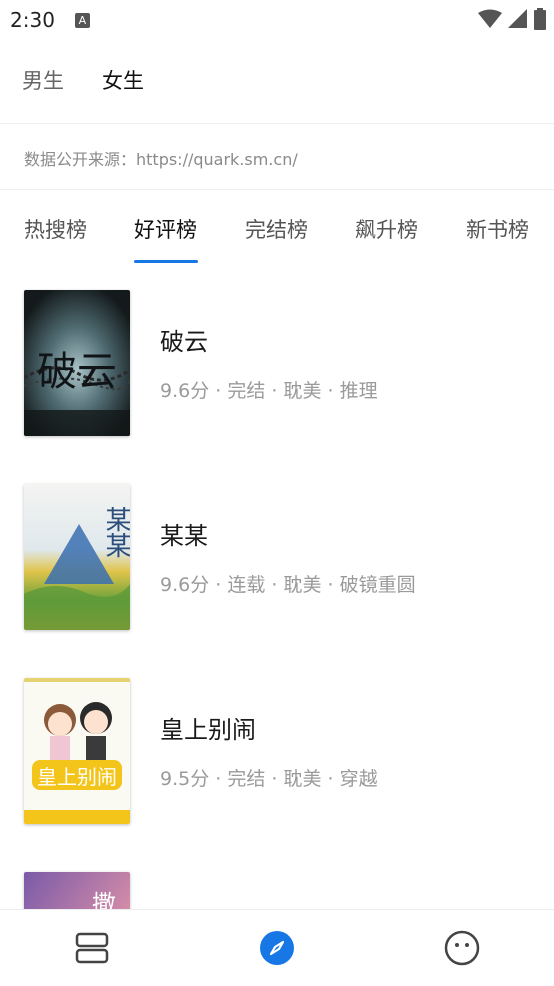 This screenshot has height=986, width=554. What do you see at coordinates (43, 80) in the screenshot?
I see `tab-male: 男生` at bounding box center [43, 80].